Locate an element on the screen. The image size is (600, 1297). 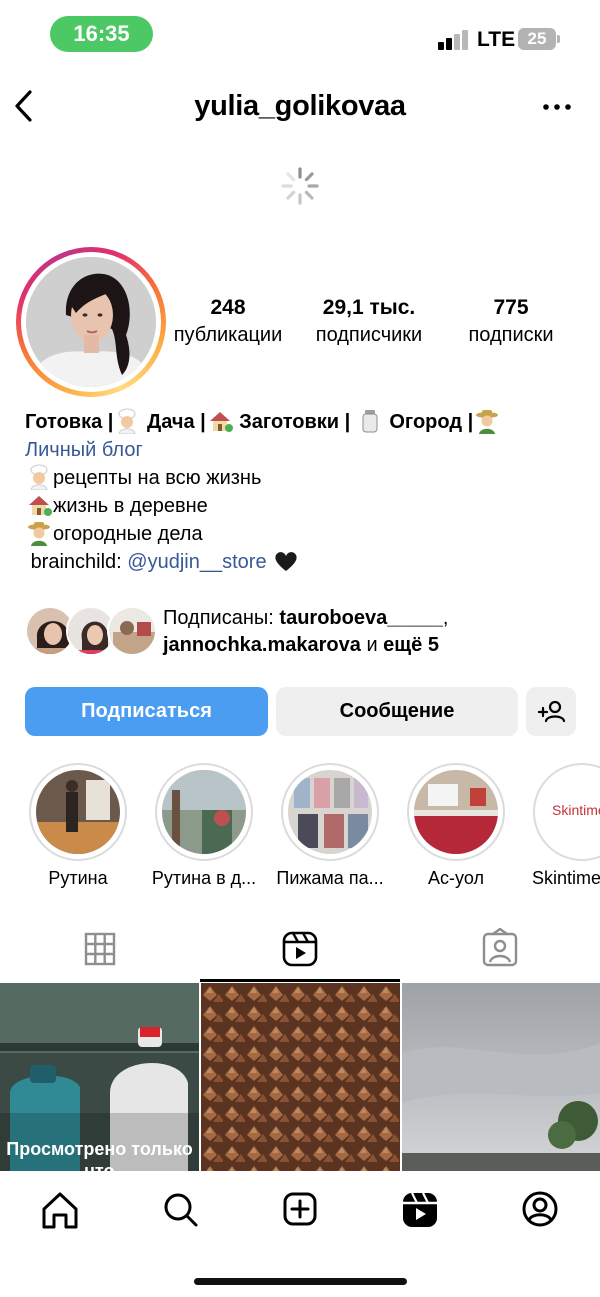
profile-icon is located at coordinates (540, 1209).